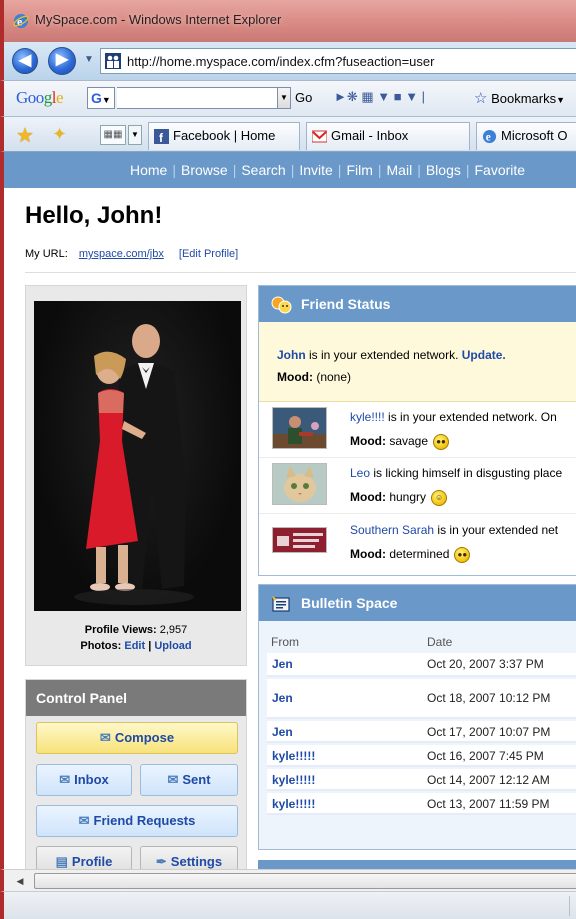  I want to click on sent-button: ✉ Sent, so click(189, 780).